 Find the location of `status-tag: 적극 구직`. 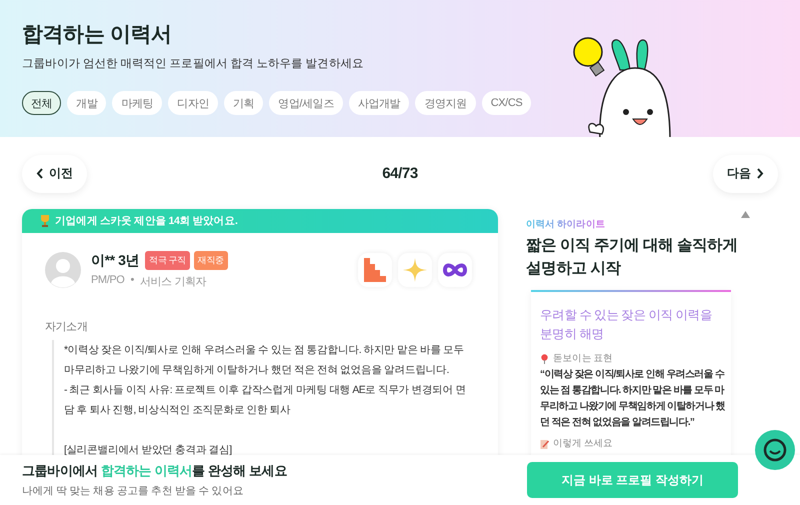

status-tag: 적극 구직 is located at coordinates (167, 260).